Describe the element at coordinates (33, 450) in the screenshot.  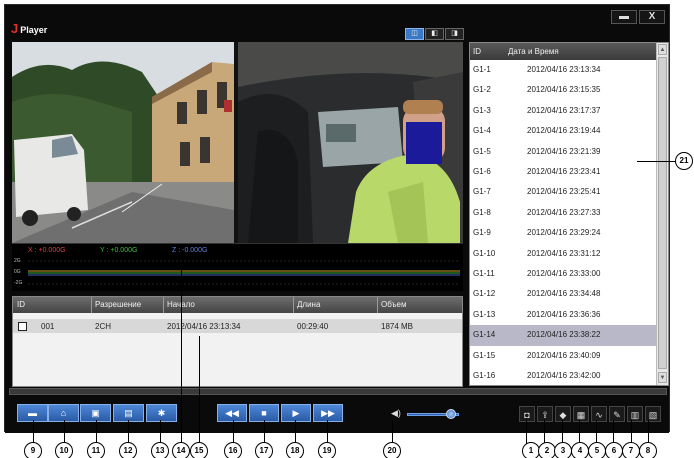
I see `callout-9: 9` at that location.